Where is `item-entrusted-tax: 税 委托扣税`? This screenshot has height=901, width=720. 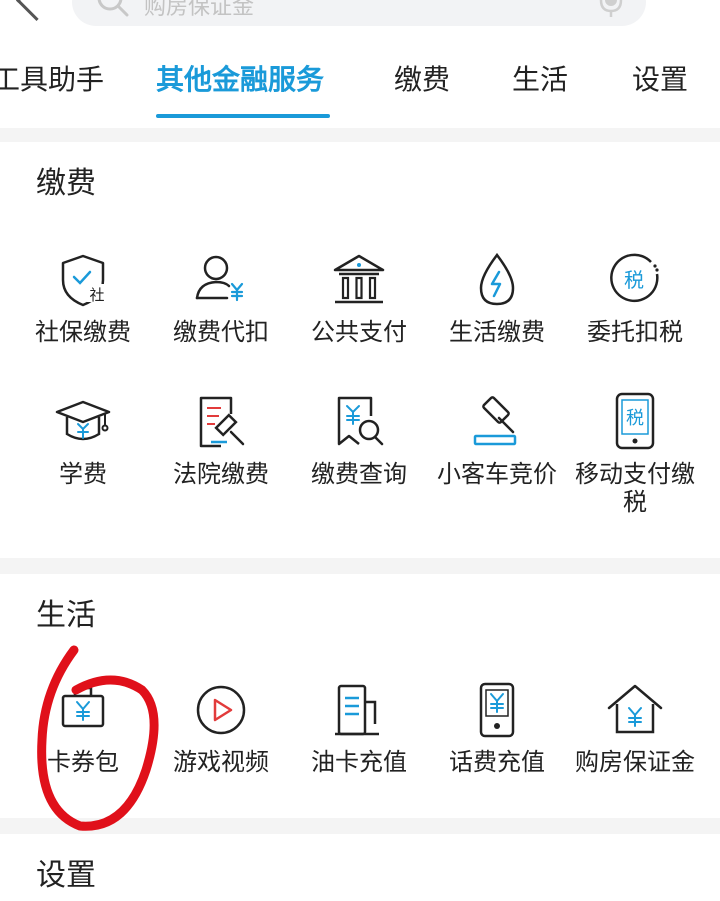
item-entrusted-tax: 税 委托扣税 is located at coordinates (635, 298).